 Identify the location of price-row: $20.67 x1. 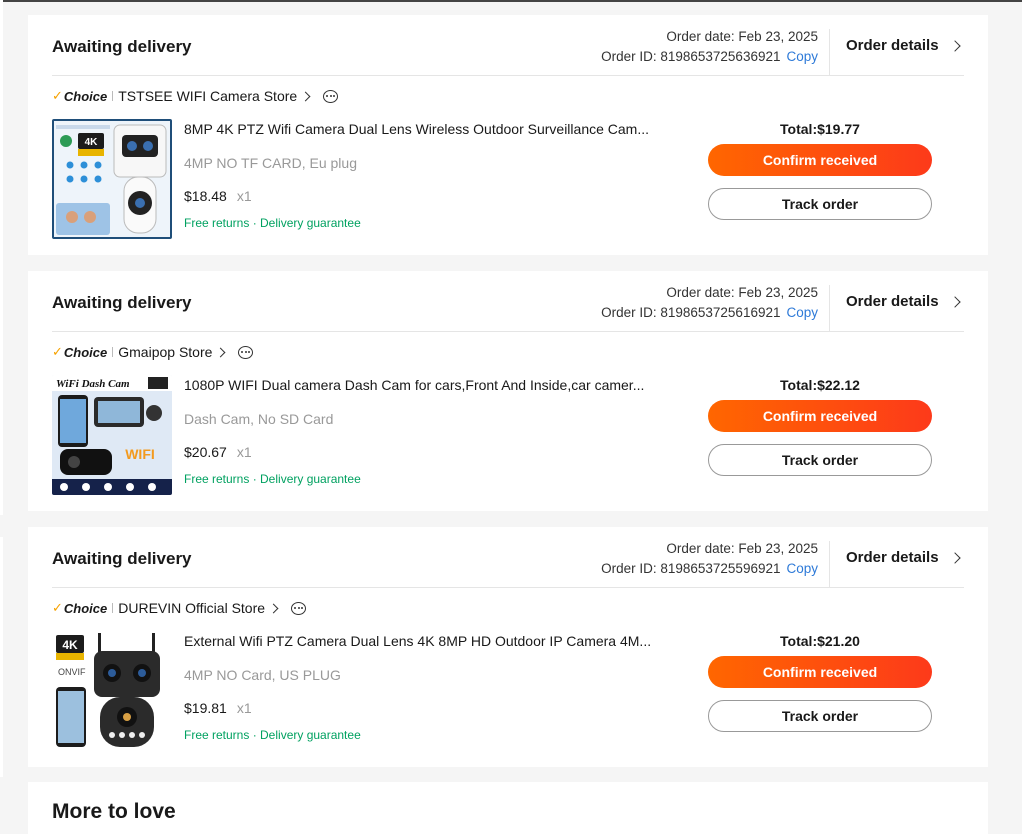
(218, 452).